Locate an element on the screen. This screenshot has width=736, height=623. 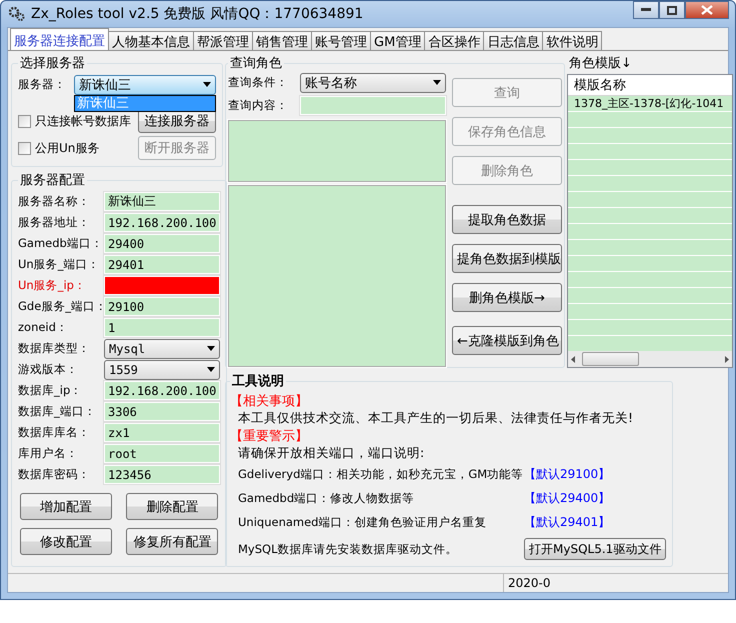
tab: GM管理 is located at coordinates (398, 40).